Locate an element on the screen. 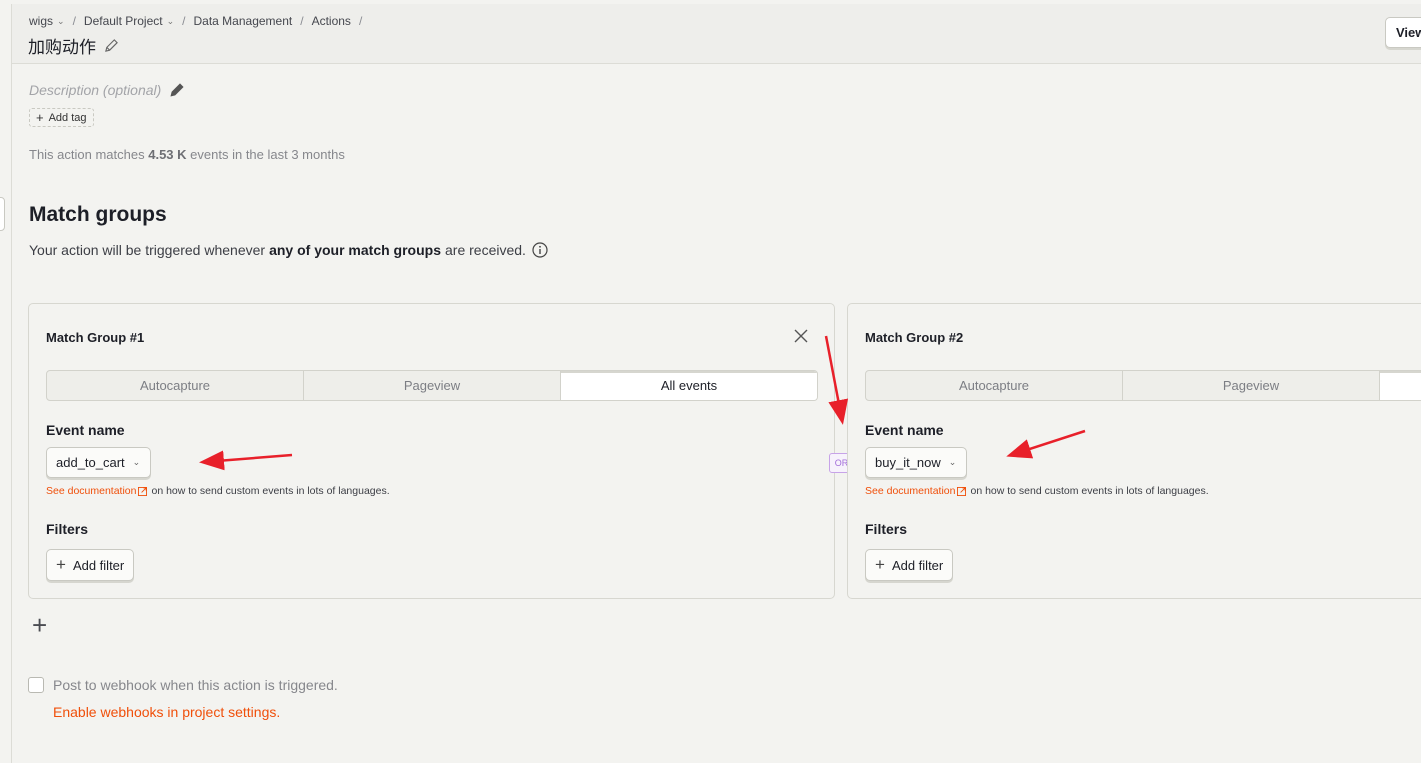 The image size is (1421, 763). description-placeholder: Description (optional) is located at coordinates (95, 90).